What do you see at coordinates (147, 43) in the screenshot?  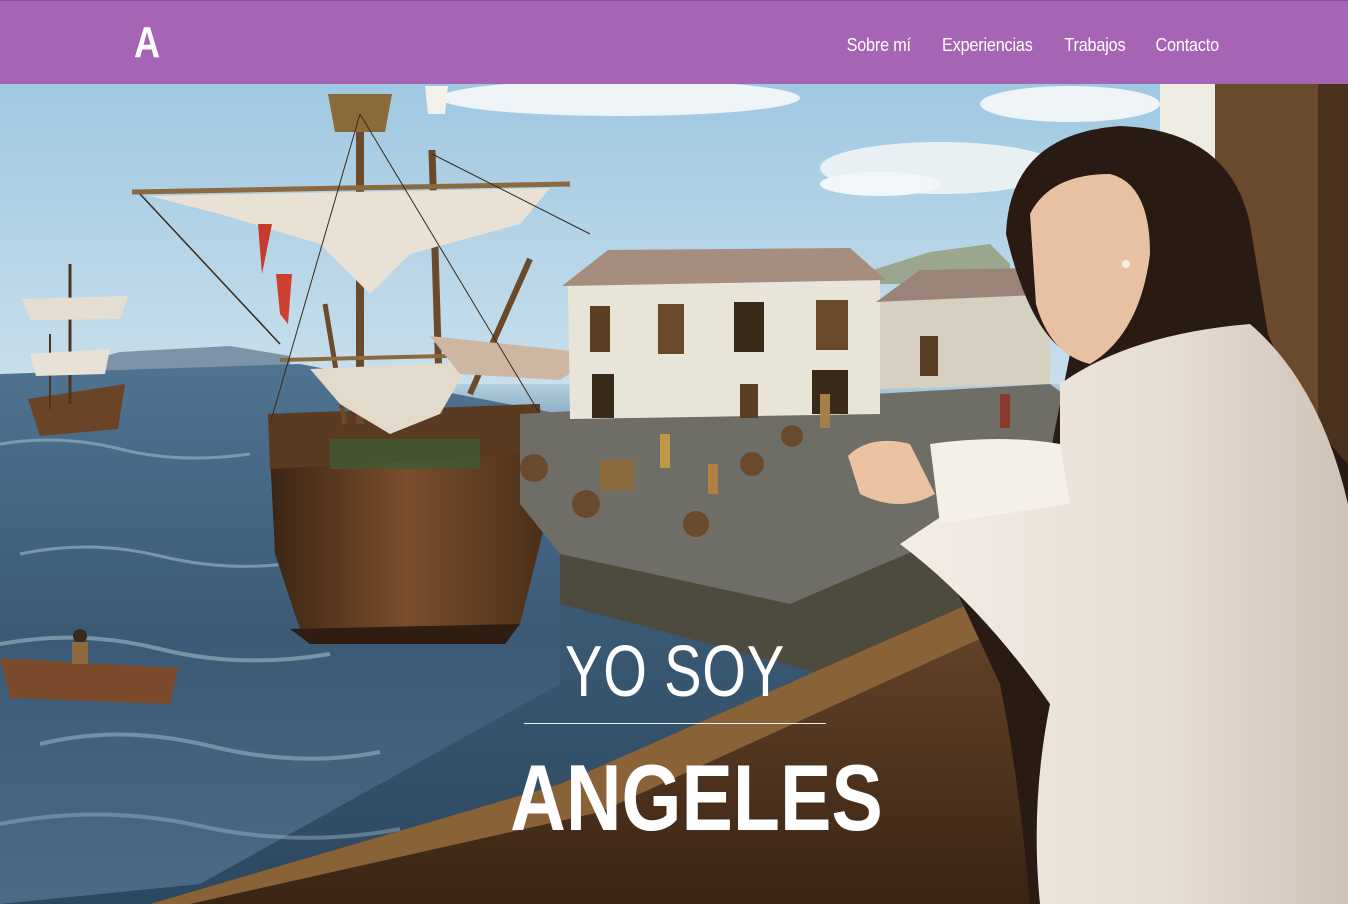 I see `brand-logo-link: A` at bounding box center [147, 43].